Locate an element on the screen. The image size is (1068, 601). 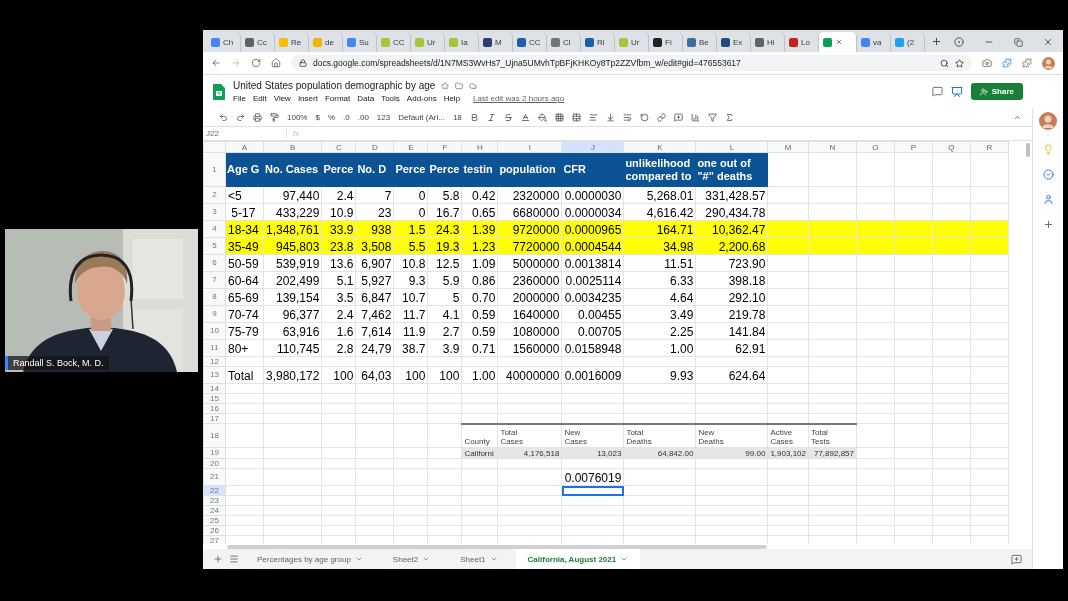
browser-tab: Re is located at coordinates (292, 42).